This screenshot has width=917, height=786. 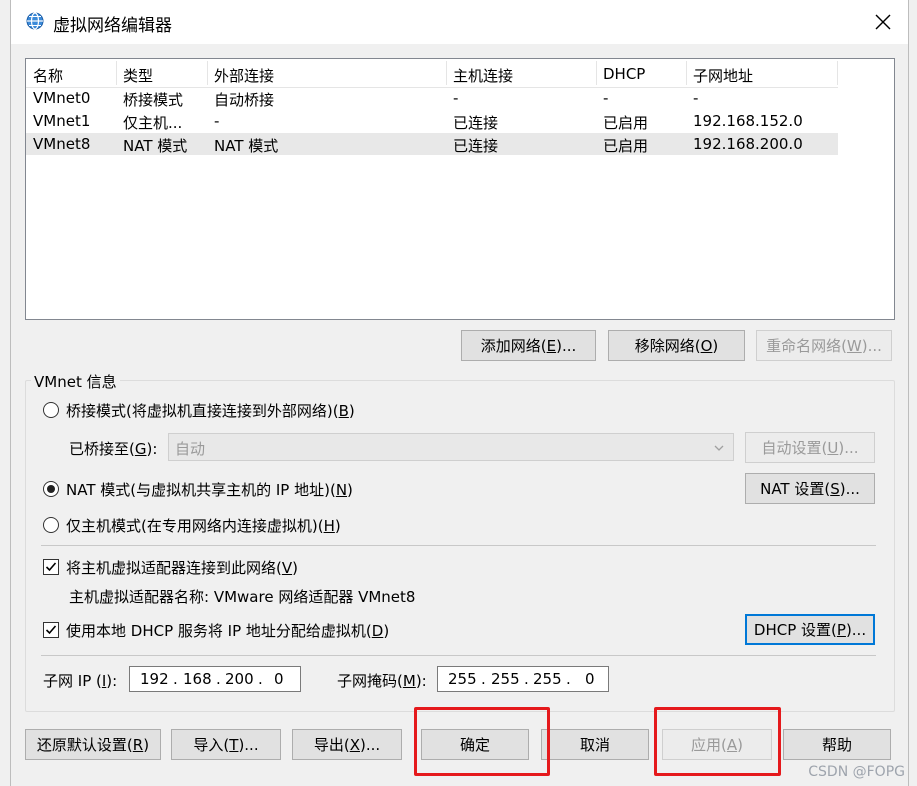 What do you see at coordinates (244, 75) in the screenshot?
I see `column-external: 外部连接` at bounding box center [244, 75].